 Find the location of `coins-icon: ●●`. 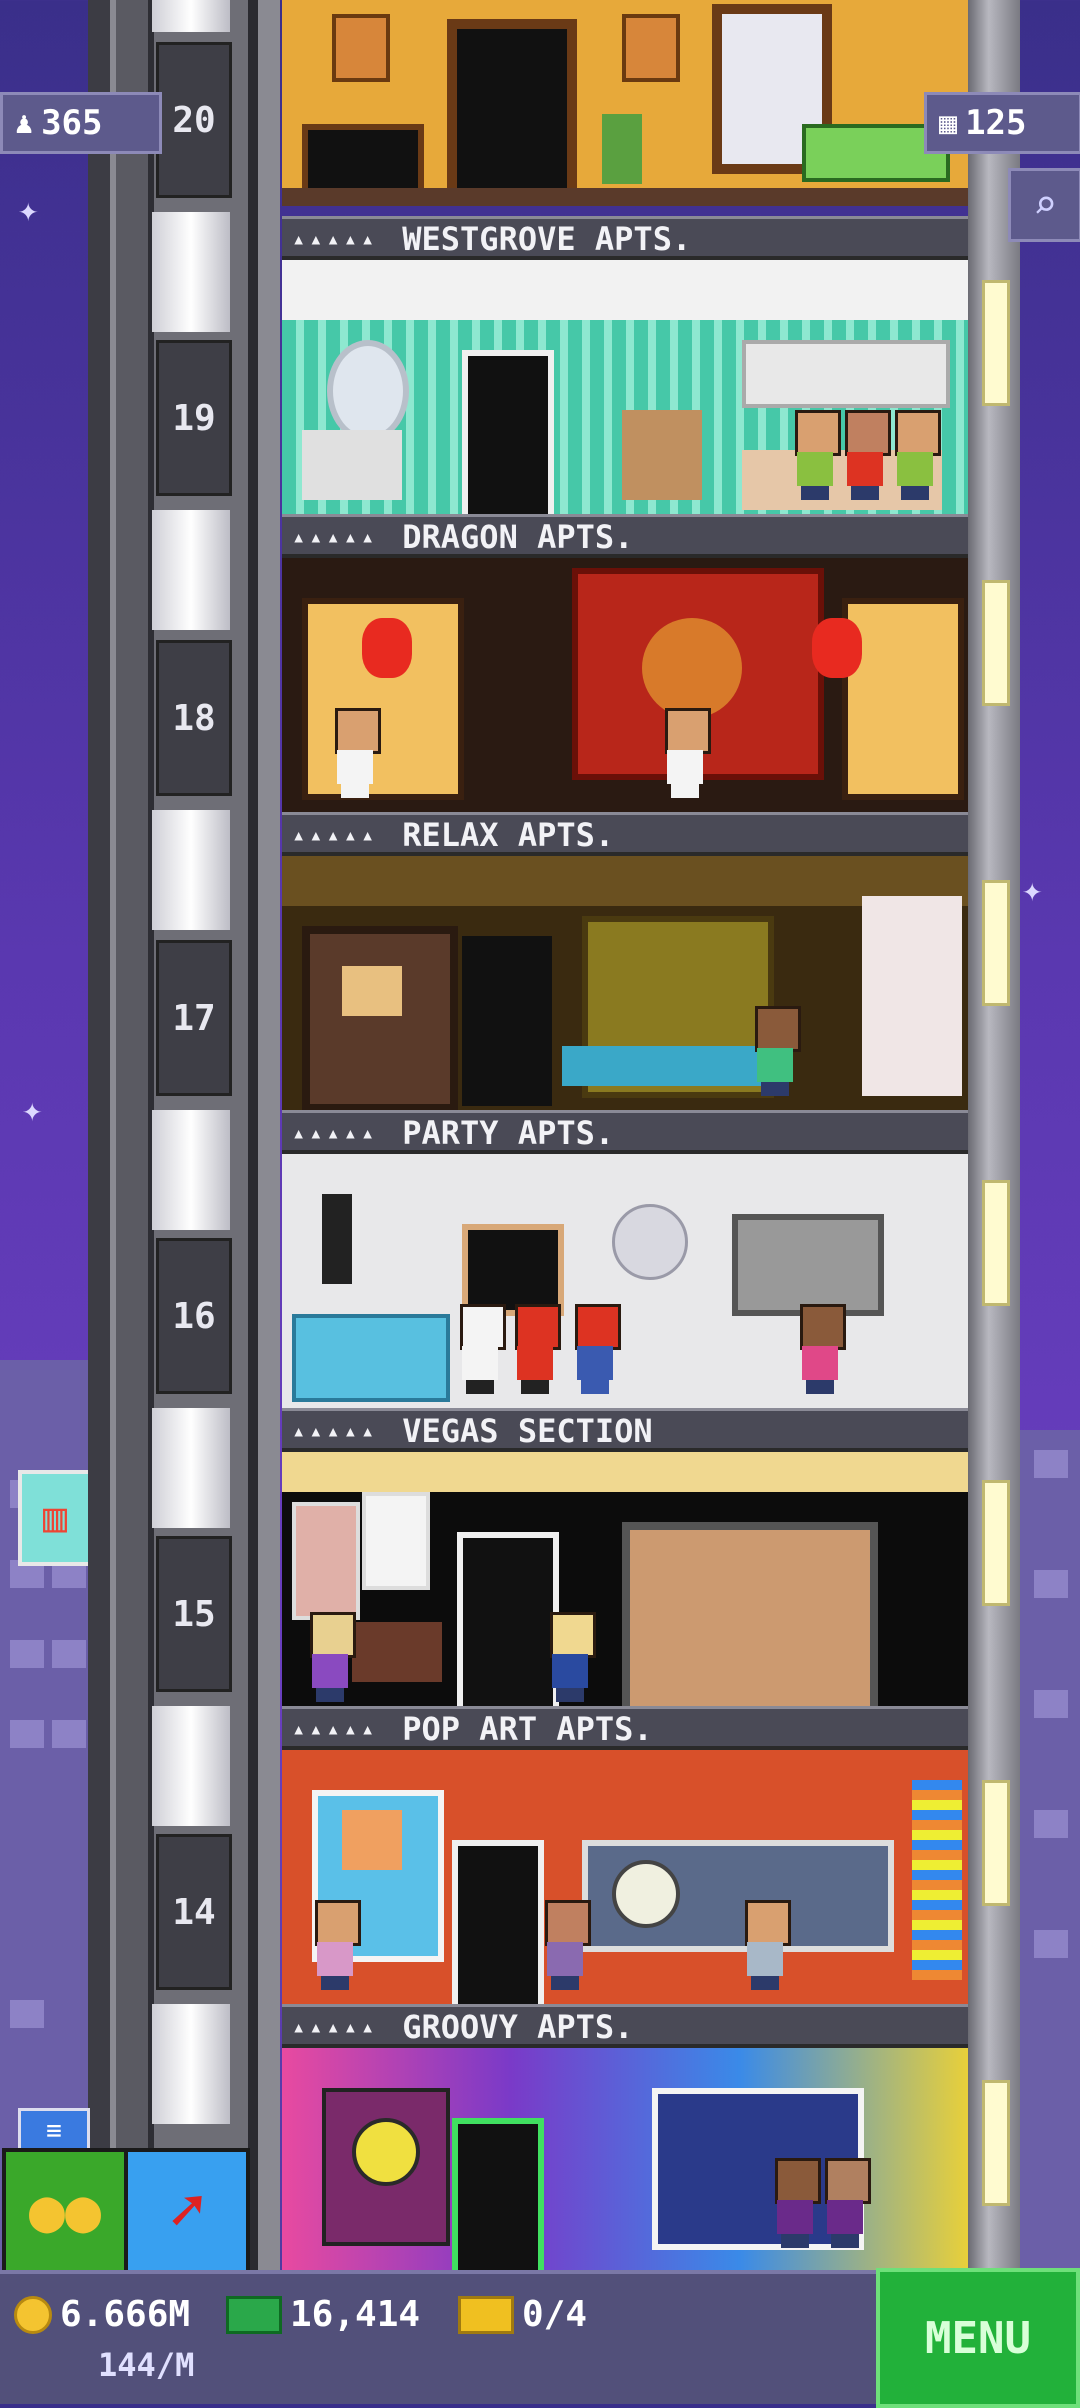

coins-icon: ●● is located at coordinates (65, 2211).